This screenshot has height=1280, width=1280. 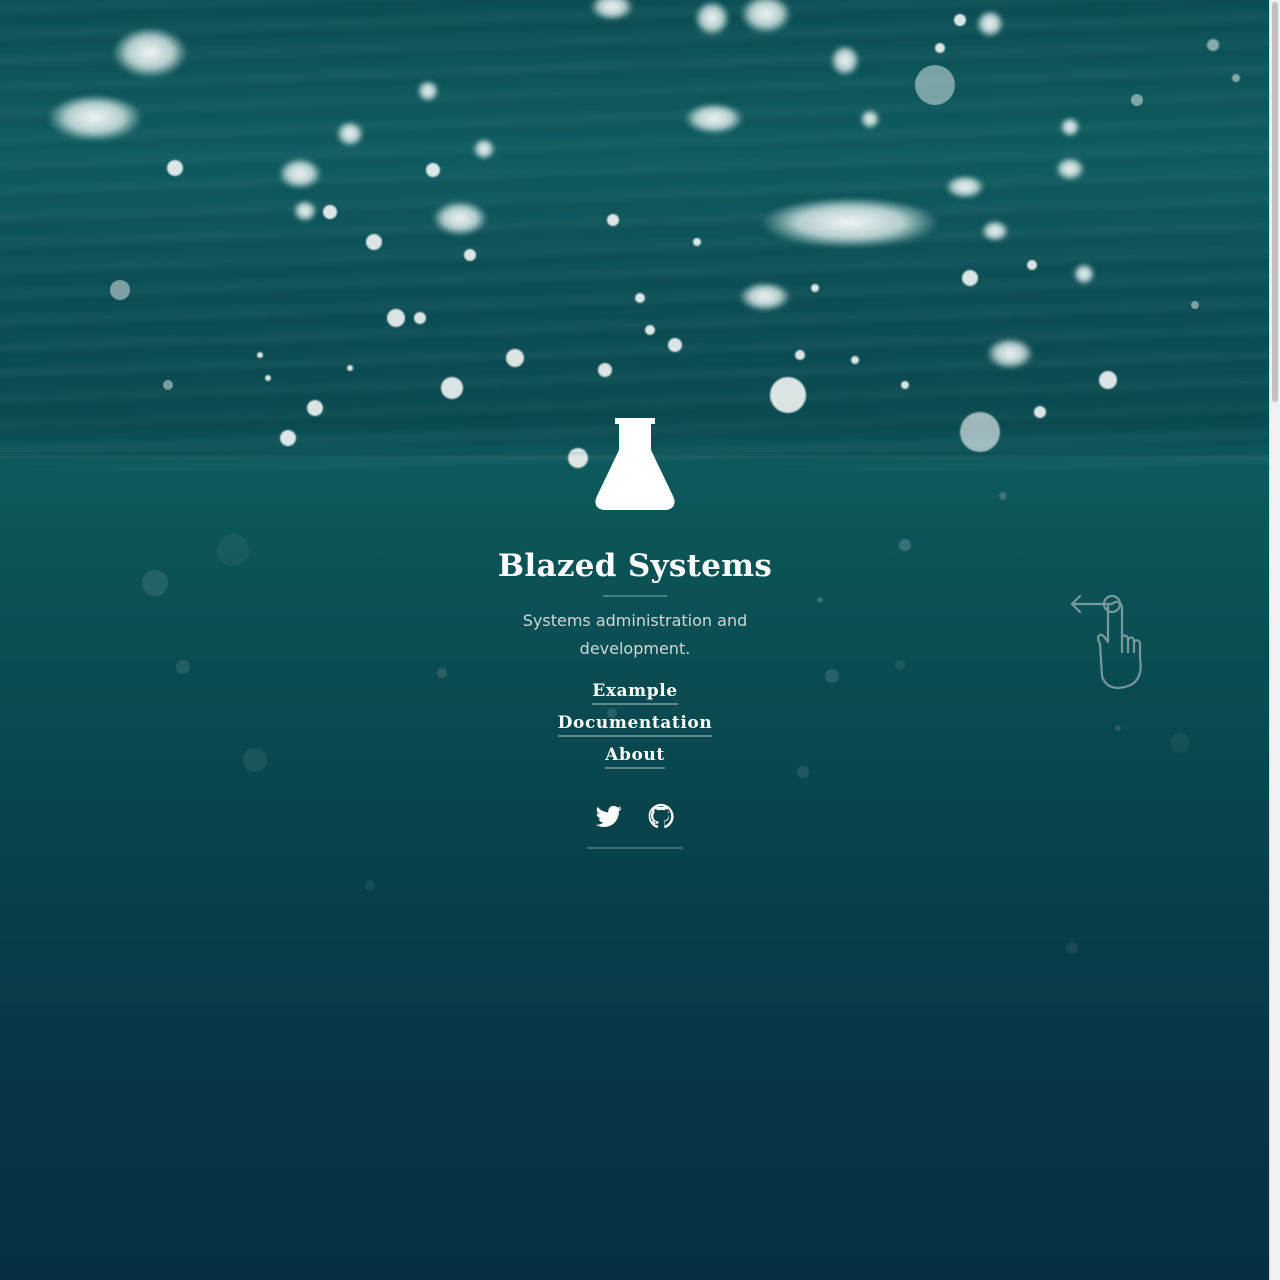 I want to click on site-tagline: Systems administration and development., so click(x=635, y=635).